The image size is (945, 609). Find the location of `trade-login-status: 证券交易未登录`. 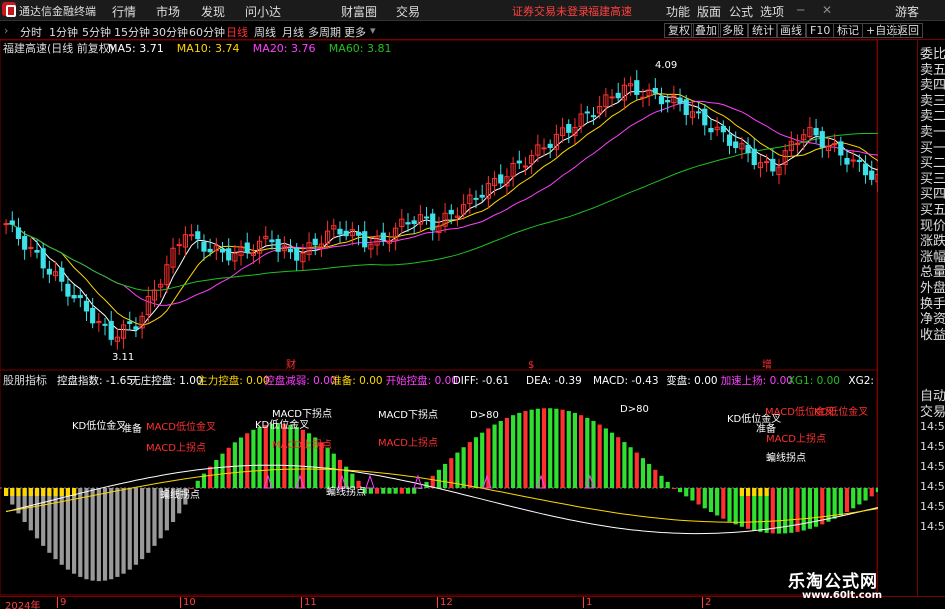

trade-login-status: 证券交易未登录 is located at coordinates (550, 11).